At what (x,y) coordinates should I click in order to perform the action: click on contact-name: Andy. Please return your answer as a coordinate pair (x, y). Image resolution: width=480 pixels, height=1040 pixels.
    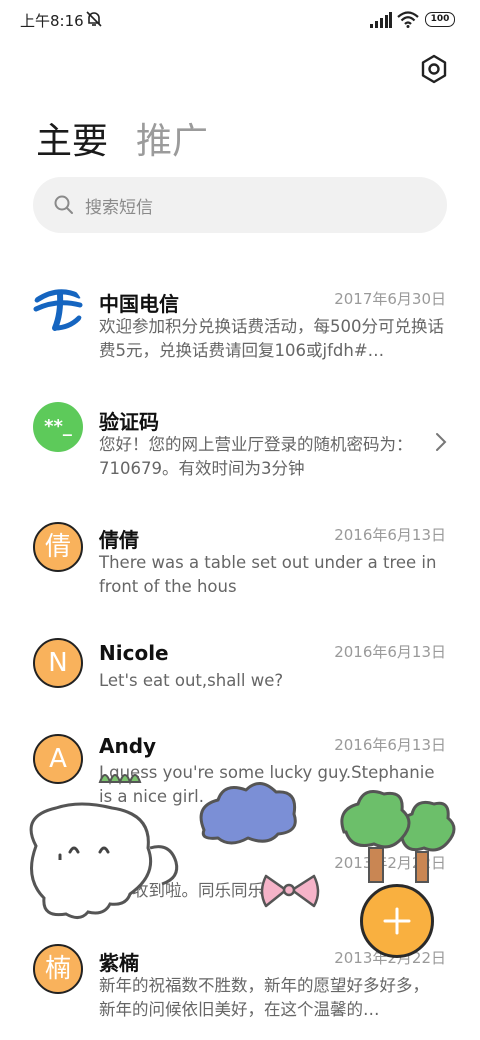
    Looking at the image, I should click on (128, 746).